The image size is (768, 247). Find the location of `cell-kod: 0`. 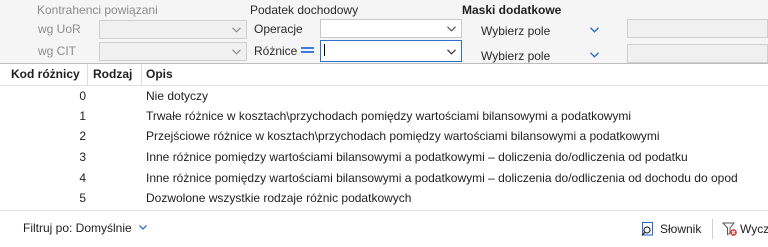

cell-kod: 0 is located at coordinates (82, 96).